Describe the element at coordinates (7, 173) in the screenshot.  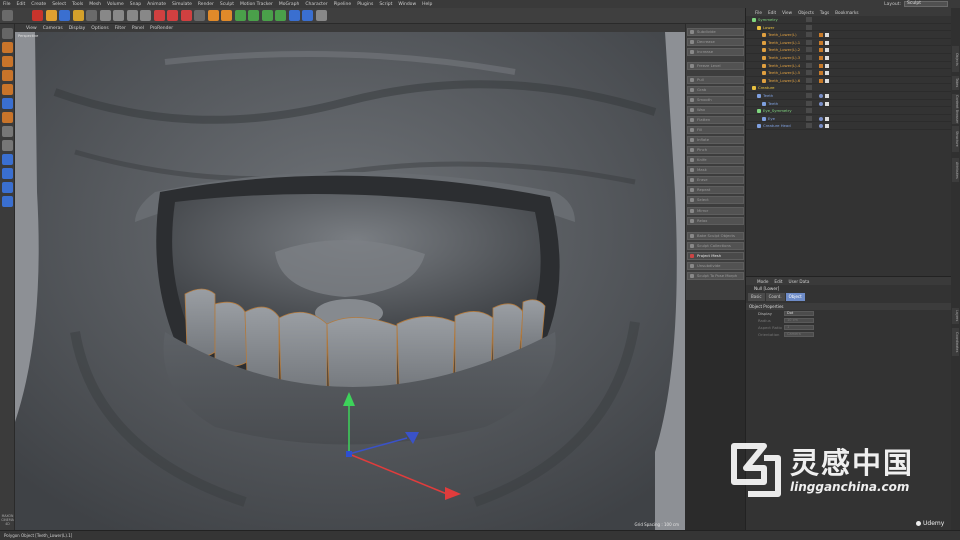
I see `sculpt-mode-icon` at that location.